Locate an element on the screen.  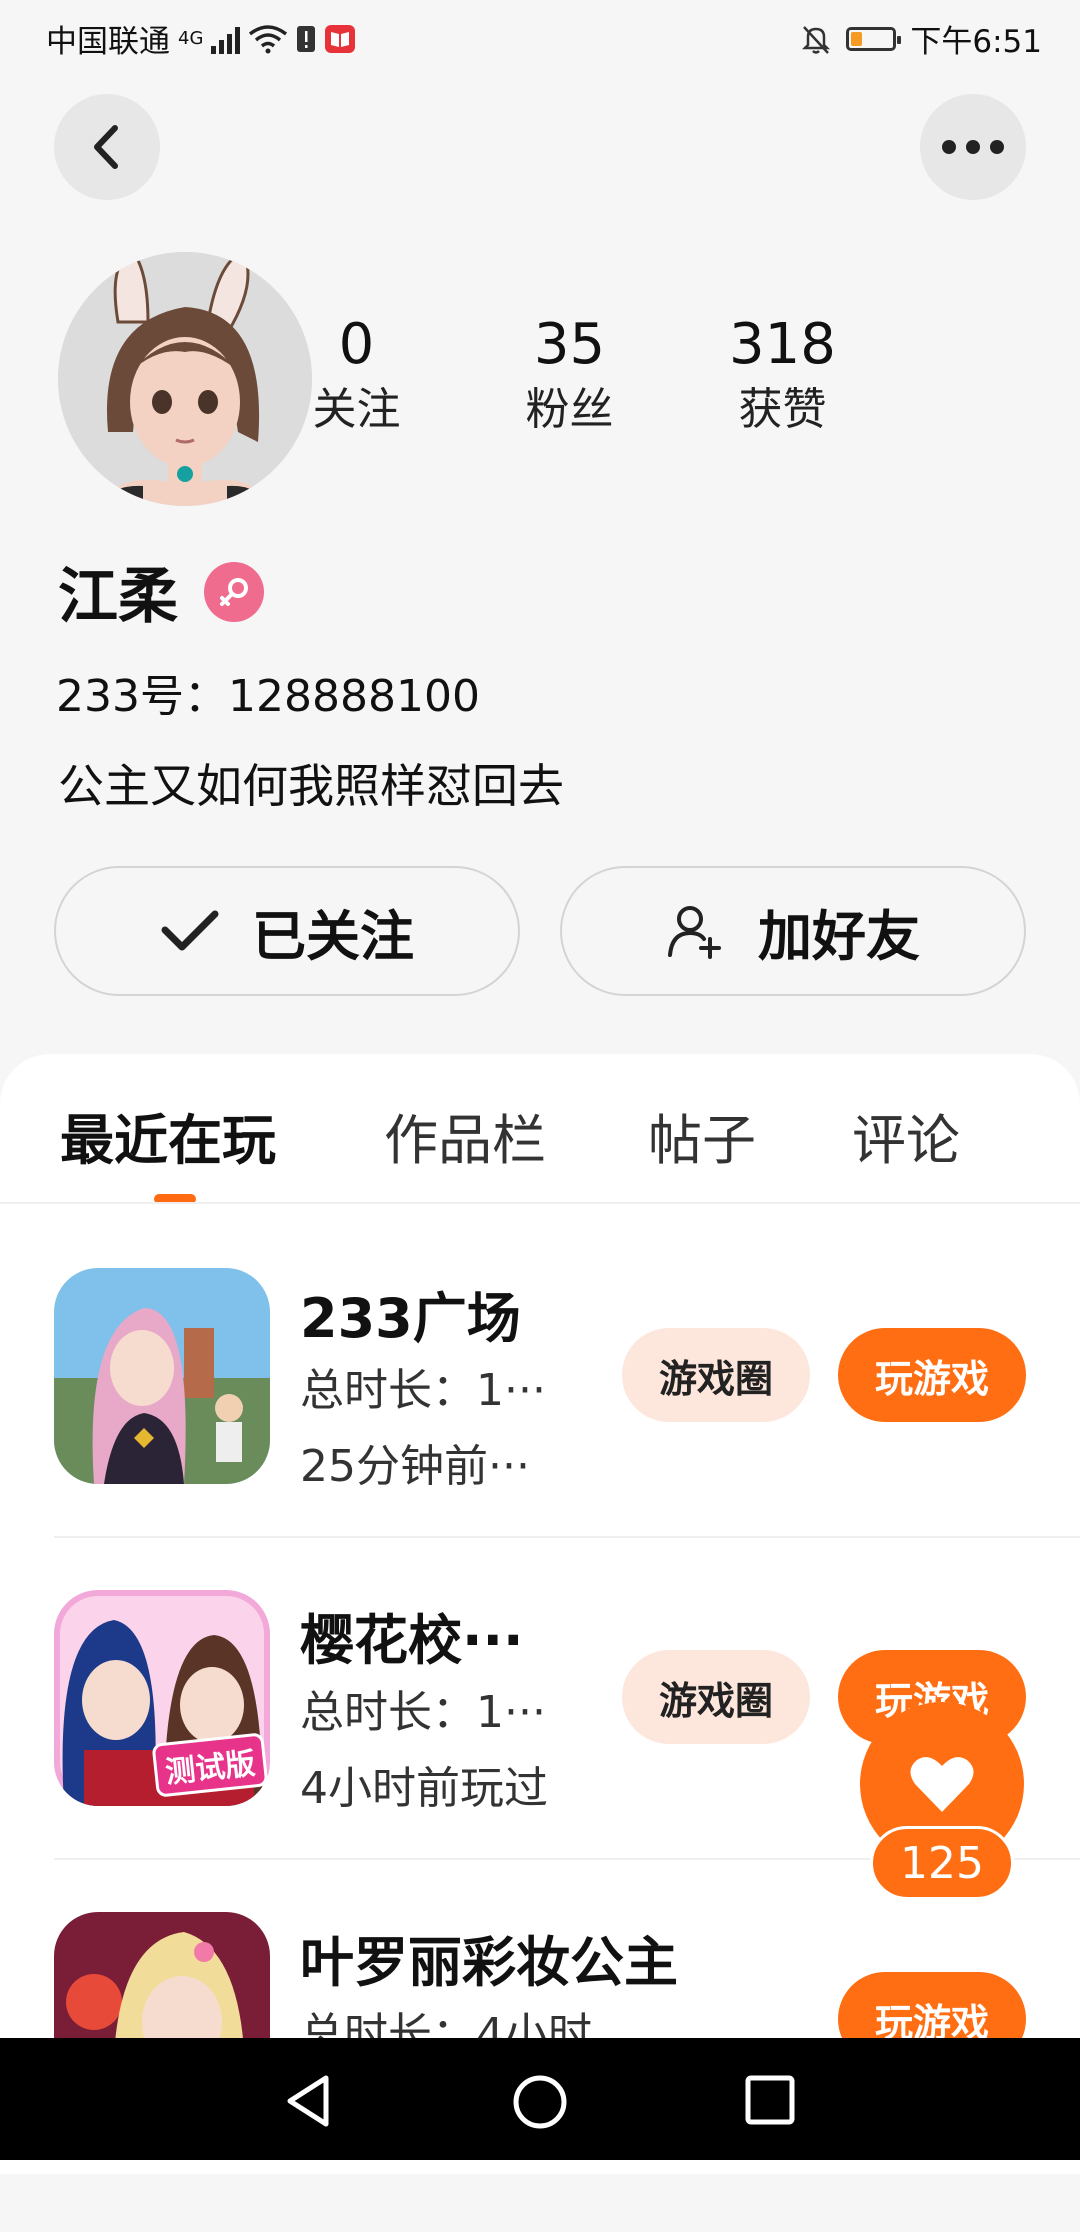
nav-home-icon is located at coordinates (540, 2102).